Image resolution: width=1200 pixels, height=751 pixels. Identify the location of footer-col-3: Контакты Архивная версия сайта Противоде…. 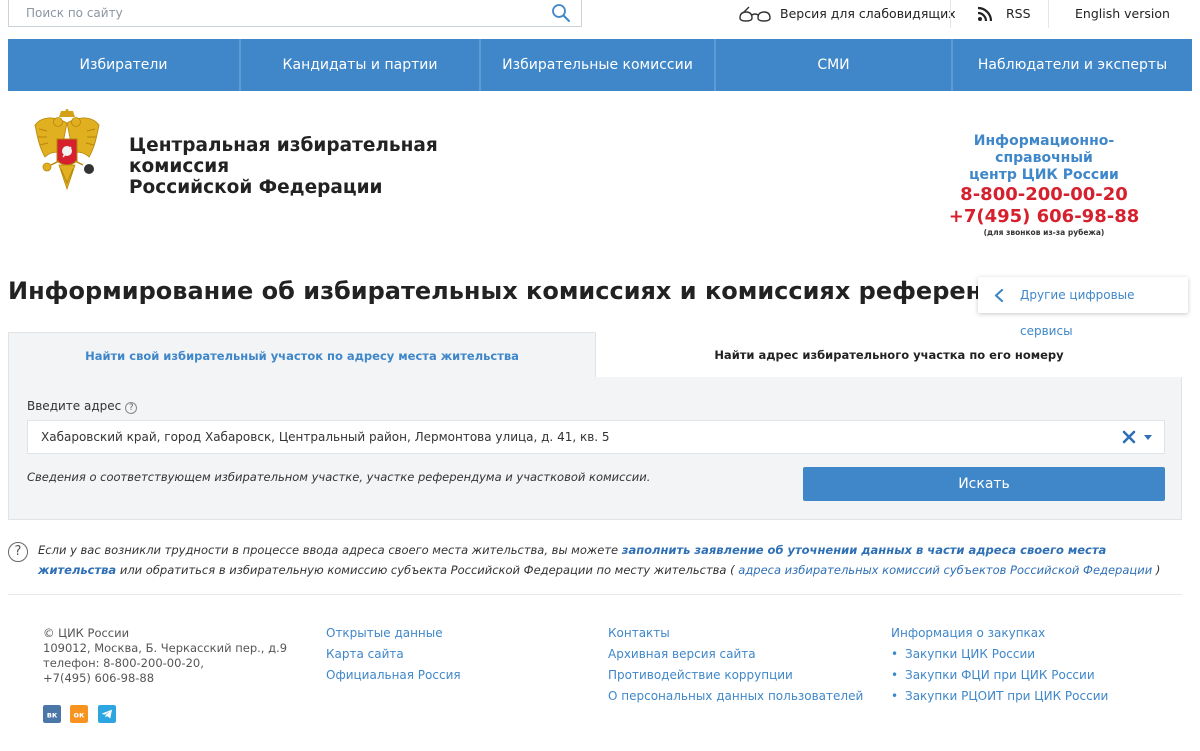
(735, 665).